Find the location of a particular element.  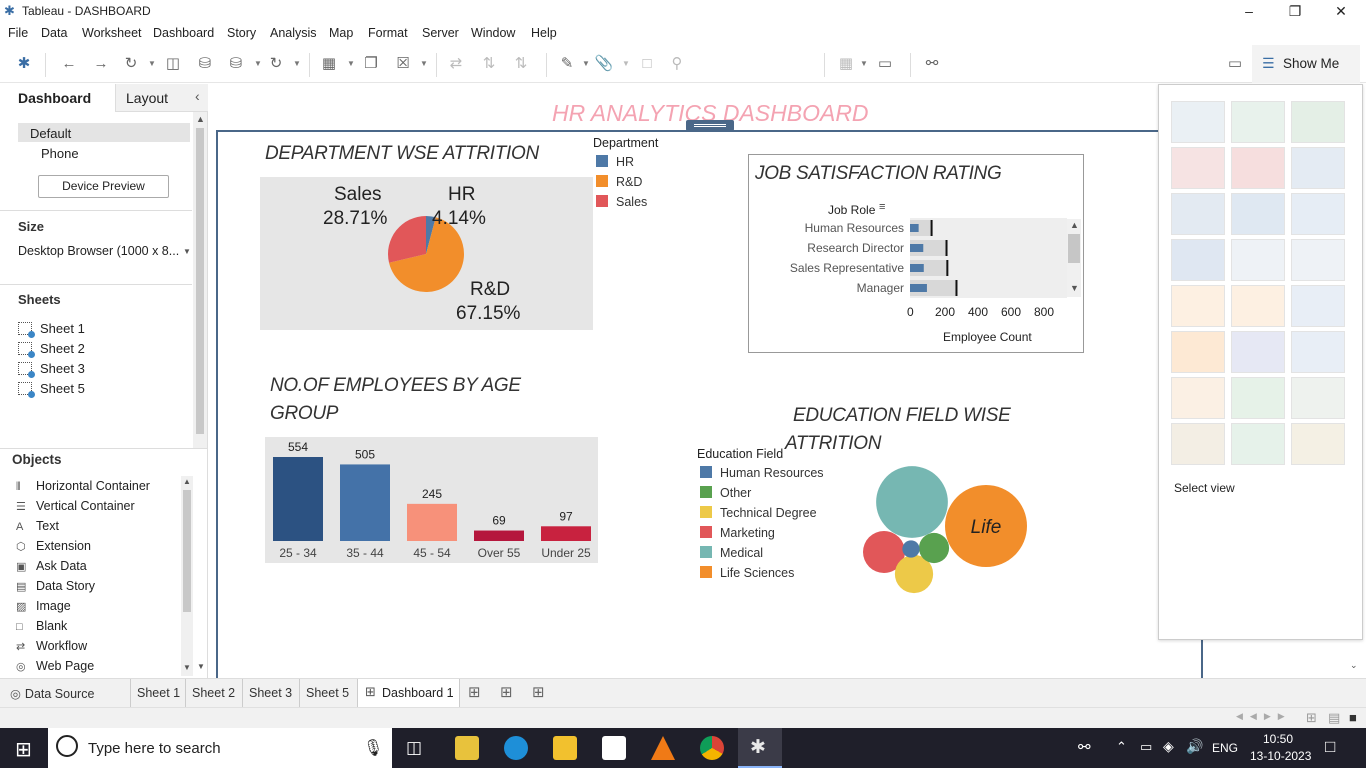

edu-bubble-chart: Life is located at coordinates (945, 530).